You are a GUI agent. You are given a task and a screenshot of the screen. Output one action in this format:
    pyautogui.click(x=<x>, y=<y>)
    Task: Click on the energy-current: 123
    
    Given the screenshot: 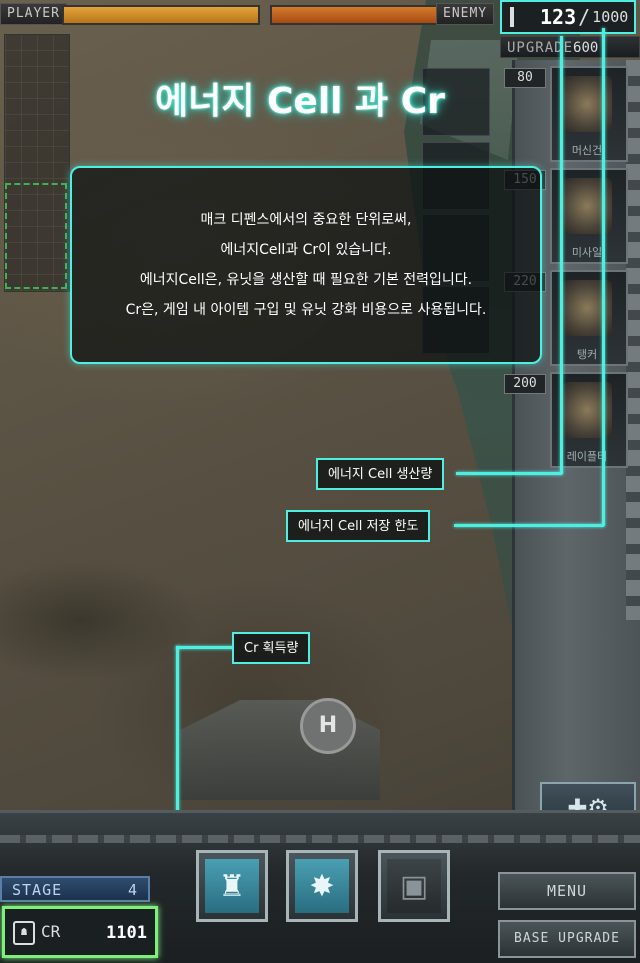 What is the action you would take?
    pyautogui.click(x=558, y=17)
    